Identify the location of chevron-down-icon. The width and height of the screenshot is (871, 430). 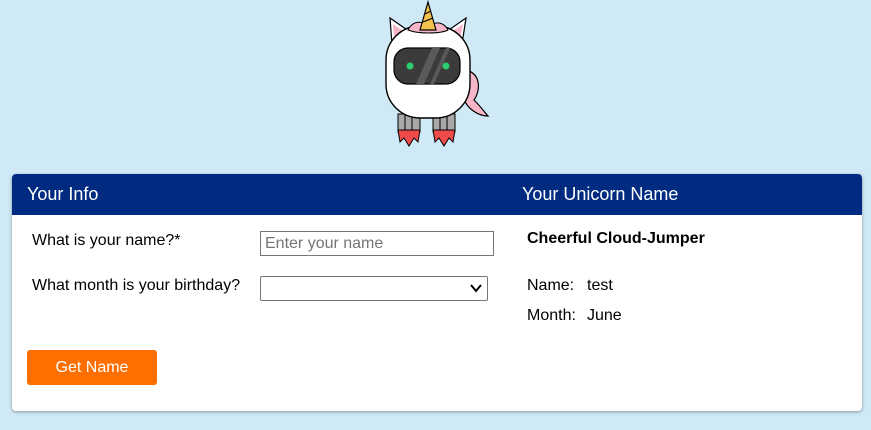
(476, 288).